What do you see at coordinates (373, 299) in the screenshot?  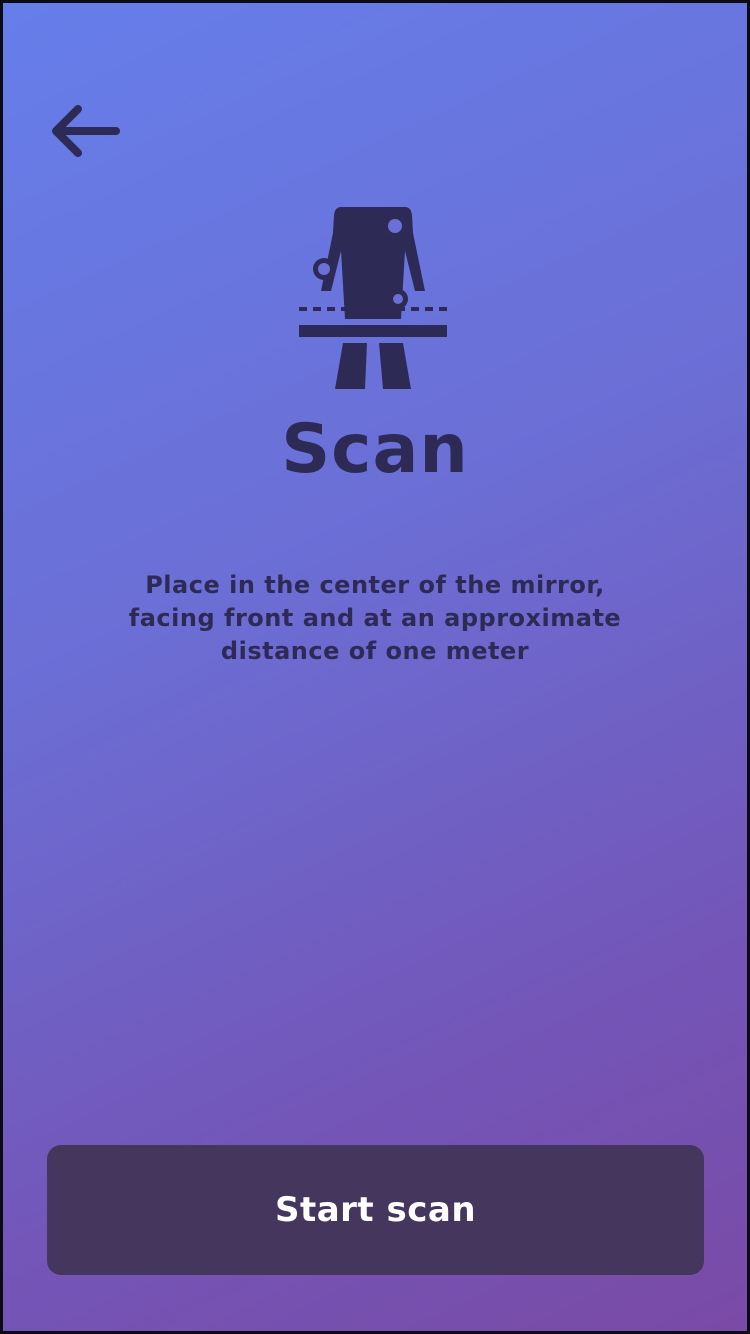 I see `body-scan-icon` at bounding box center [373, 299].